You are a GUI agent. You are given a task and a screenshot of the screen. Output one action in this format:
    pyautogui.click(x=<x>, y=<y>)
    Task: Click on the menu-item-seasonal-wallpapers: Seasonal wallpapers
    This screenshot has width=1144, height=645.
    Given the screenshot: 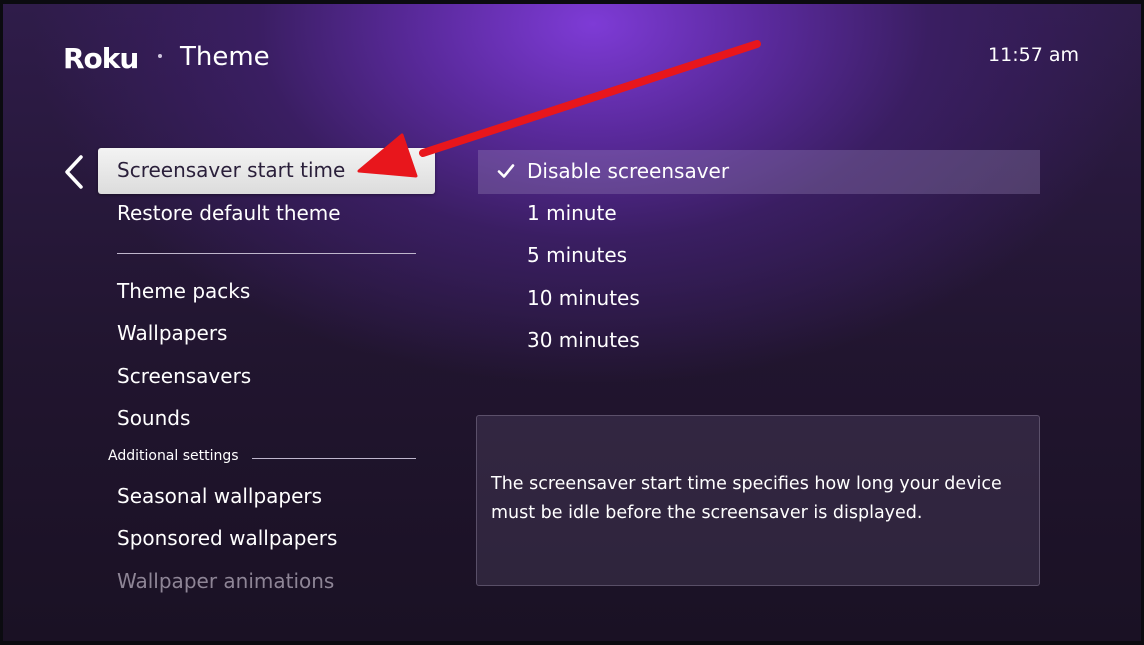 What is the action you would take?
    pyautogui.click(x=219, y=496)
    